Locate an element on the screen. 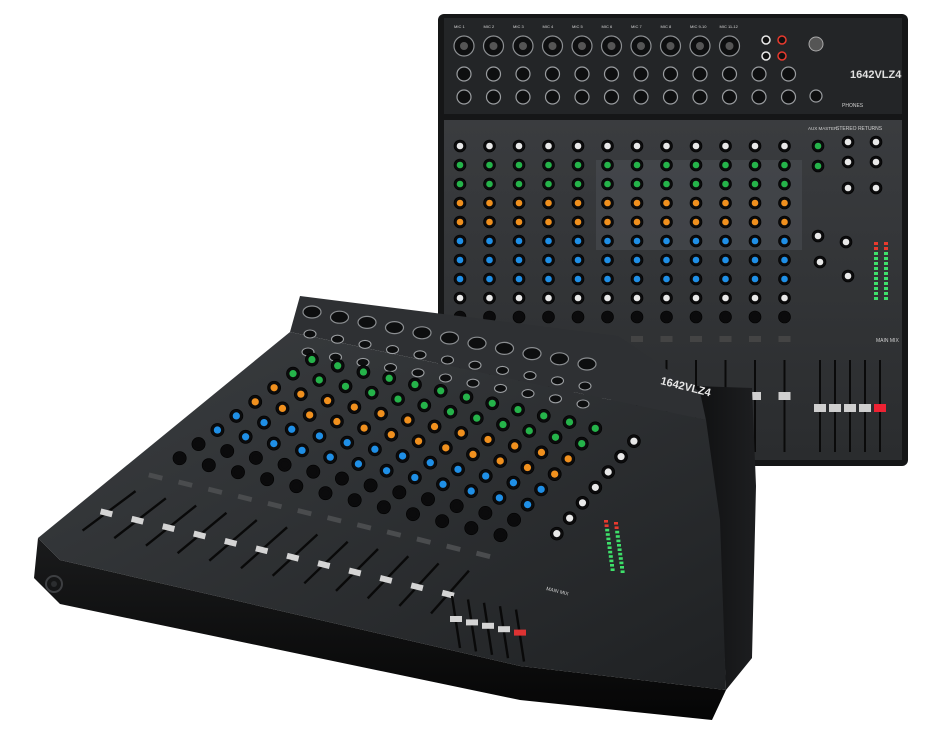  xlr-jack-pins is located at coordinates (464, 46).